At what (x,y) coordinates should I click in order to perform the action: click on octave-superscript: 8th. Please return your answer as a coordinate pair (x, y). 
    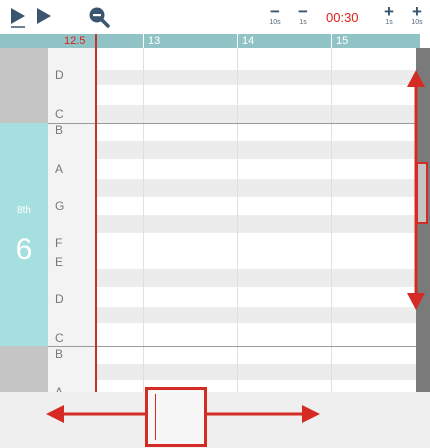
    Looking at the image, I should click on (24, 210).